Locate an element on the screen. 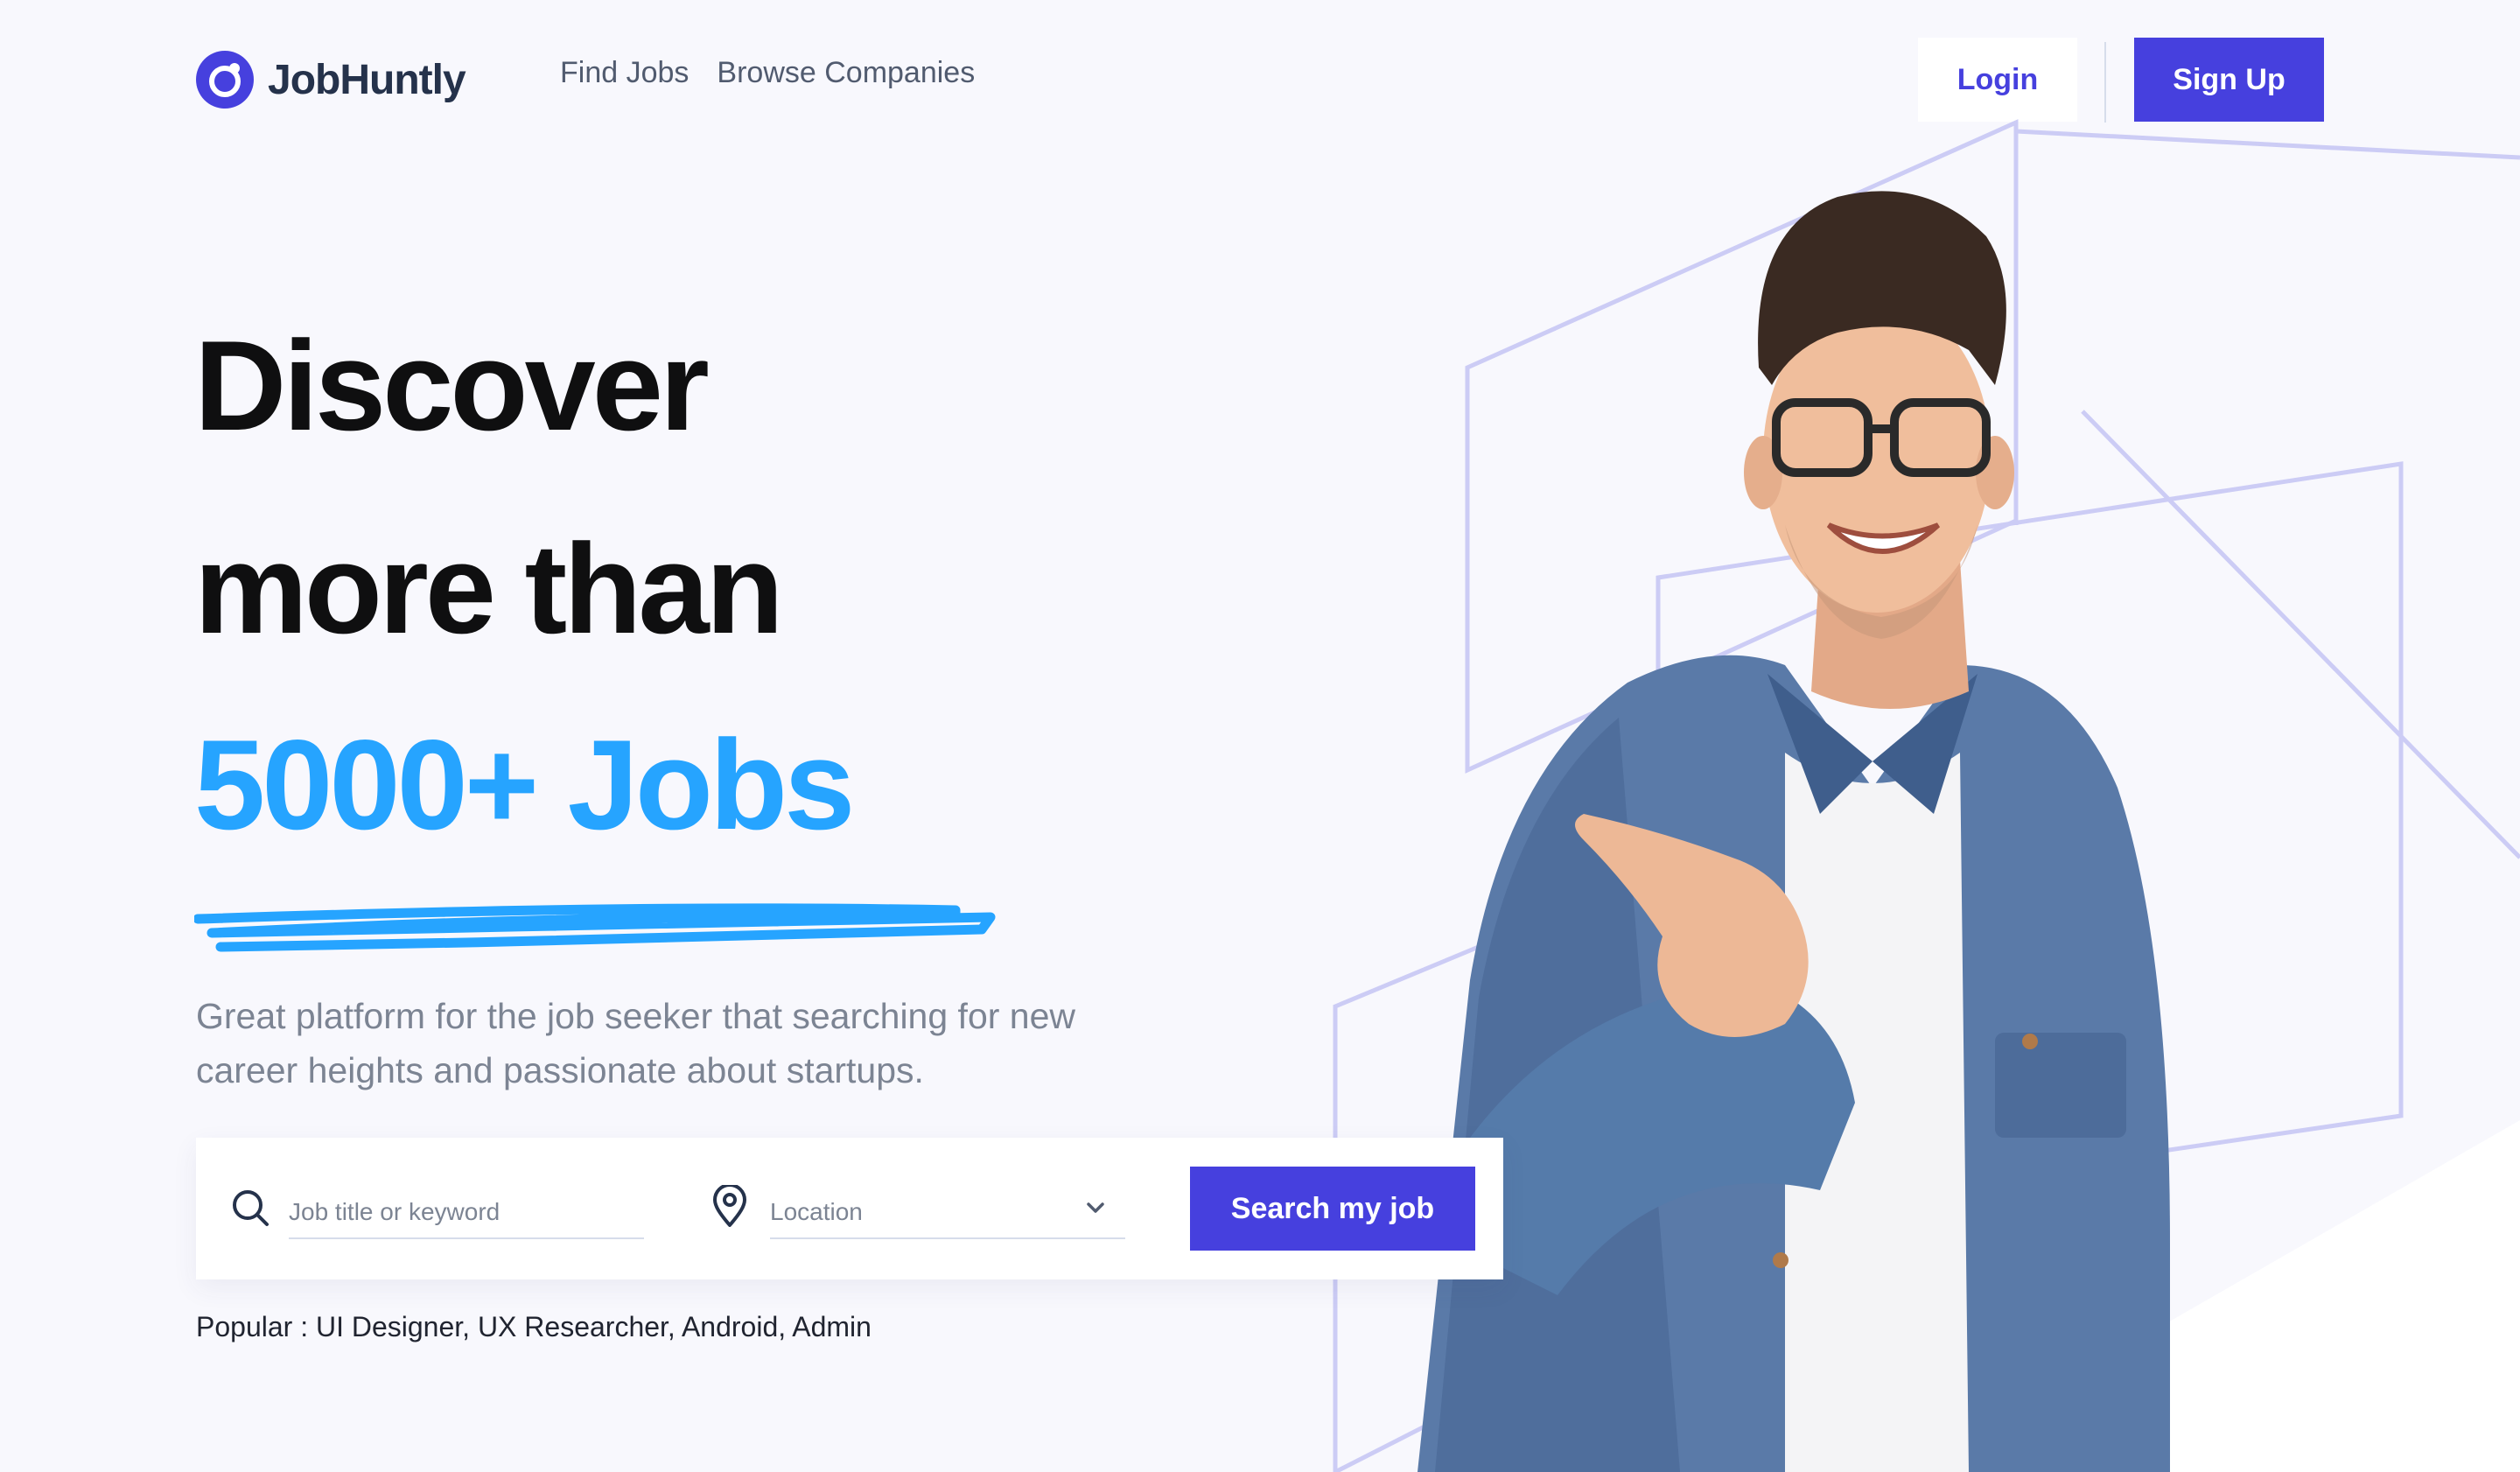 This screenshot has width=2520, height=1472. hero-heading-line-1: Discover is located at coordinates (452, 385).